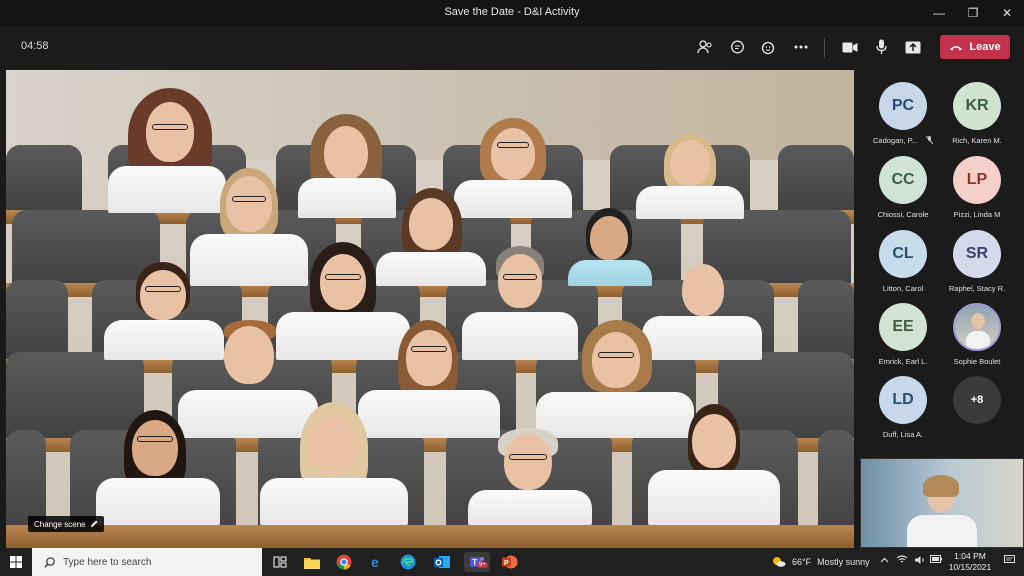 The image size is (1024, 576). I want to click on task-view-button, so click(280, 562).